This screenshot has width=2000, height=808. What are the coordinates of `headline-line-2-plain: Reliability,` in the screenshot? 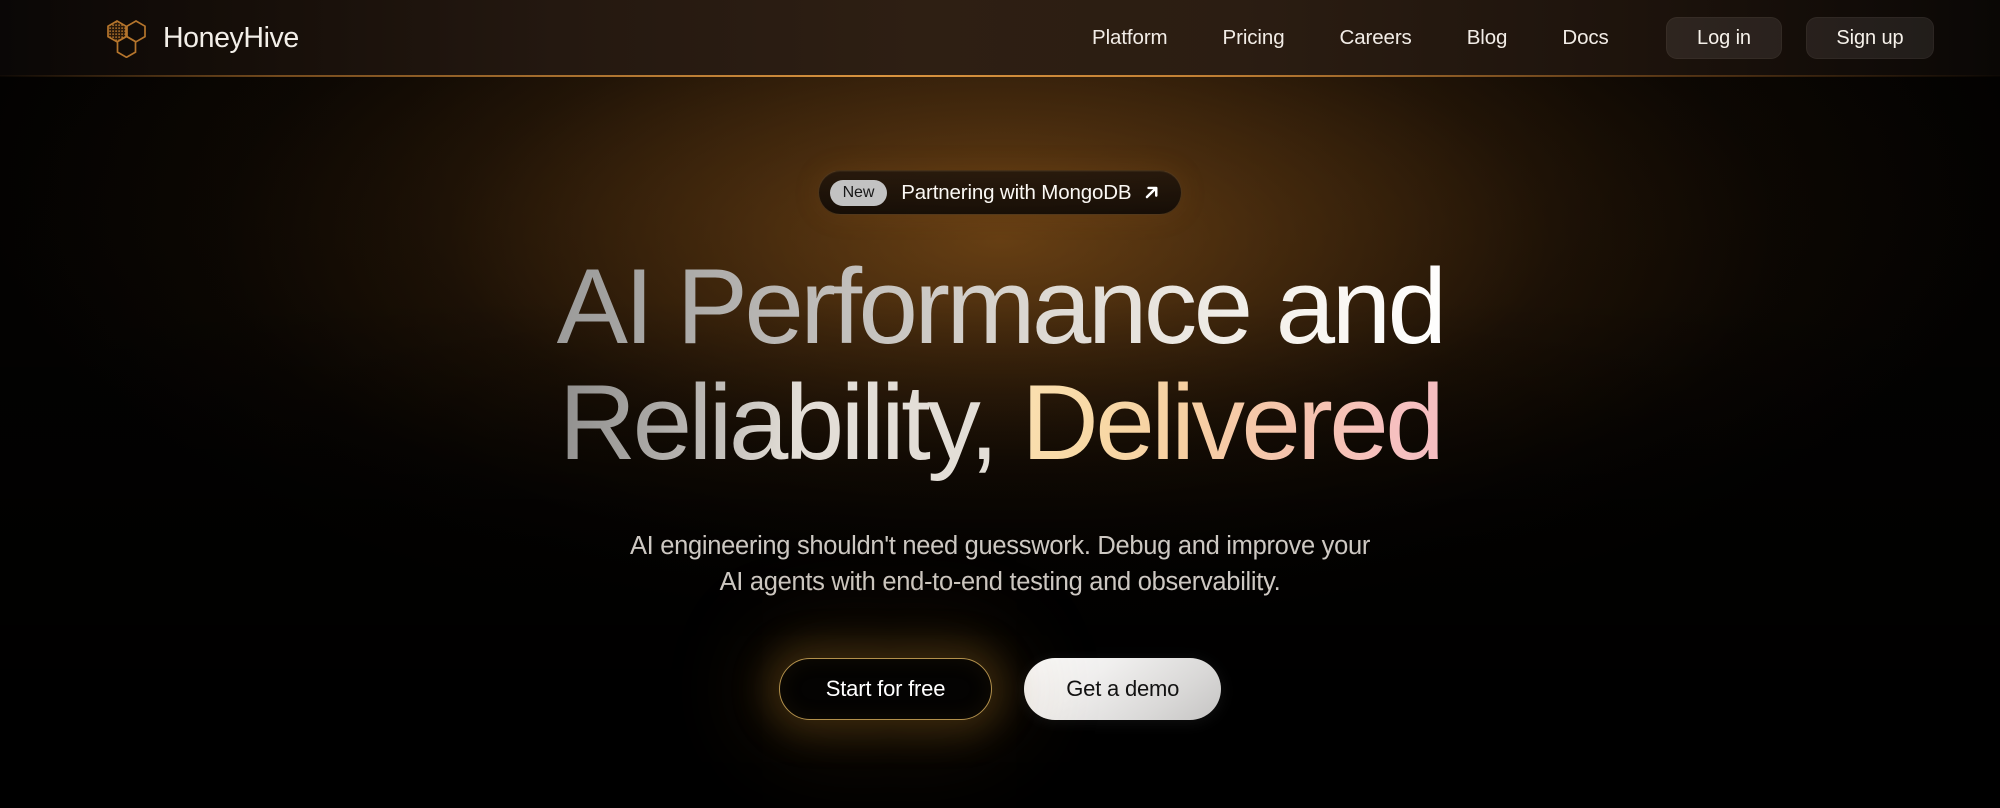 It's located at (778, 421).